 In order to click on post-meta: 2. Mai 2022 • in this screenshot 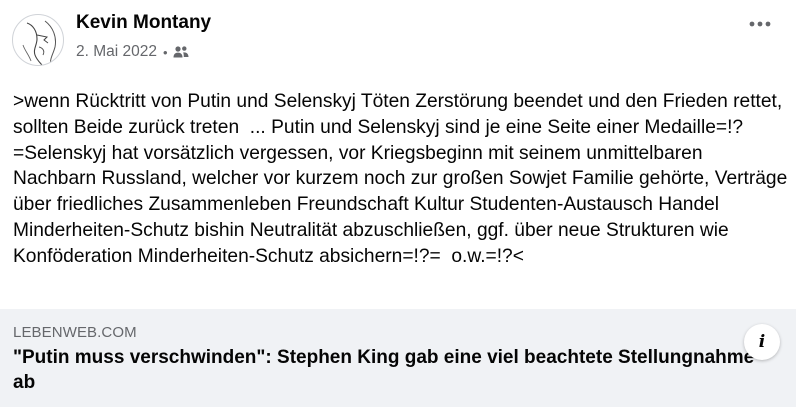, I will do `click(132, 52)`.